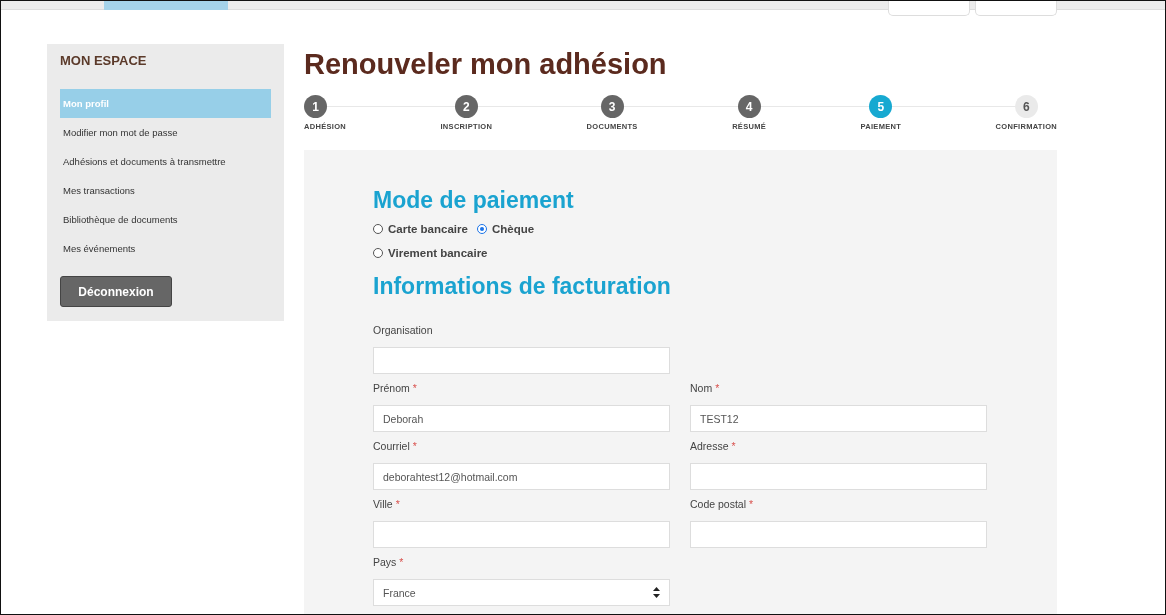  I want to click on input-field: deborahtest12@hotmail.com, so click(521, 476).